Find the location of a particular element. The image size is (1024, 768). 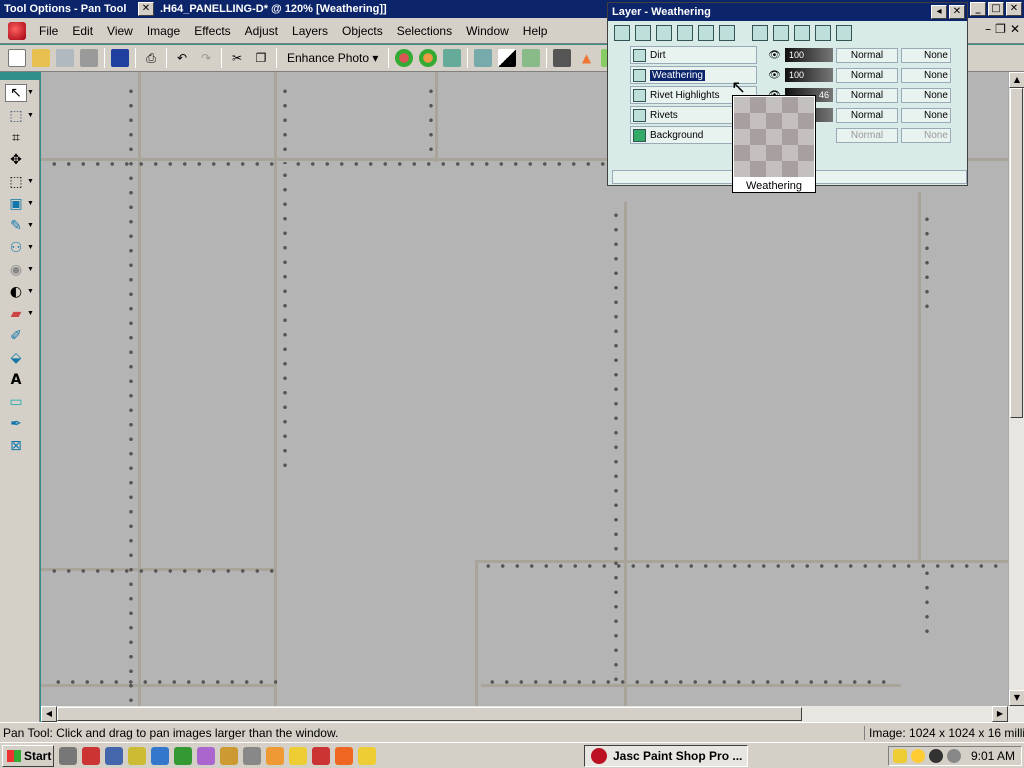

layer-row-rivet-highlights: Rivet Highlights 👁 46 Normal None is located at coordinates (823, 95).